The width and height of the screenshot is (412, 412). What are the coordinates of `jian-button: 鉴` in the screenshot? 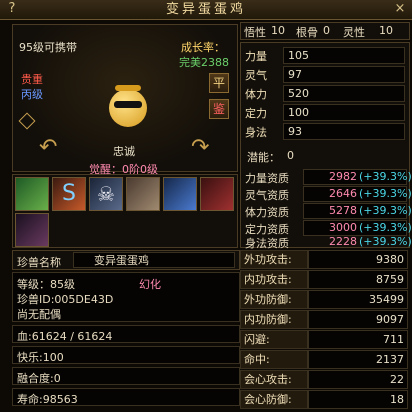 It's located at (219, 109).